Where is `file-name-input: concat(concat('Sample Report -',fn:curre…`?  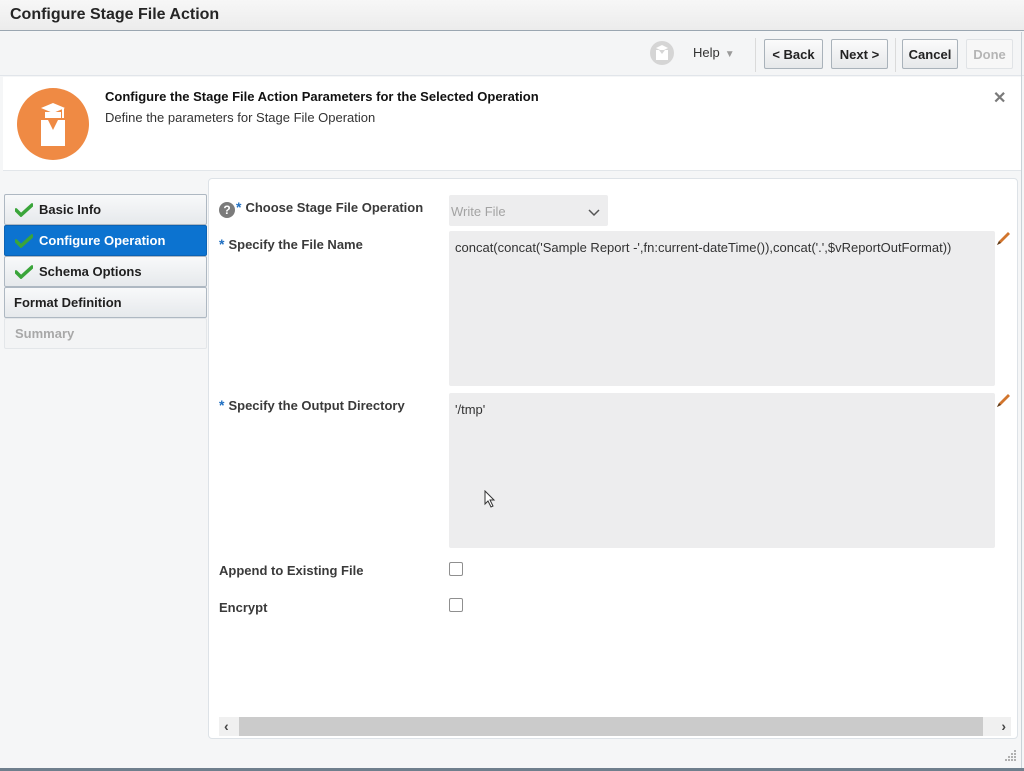 file-name-input: concat(concat('Sample Report -',fn:curre… is located at coordinates (722, 308).